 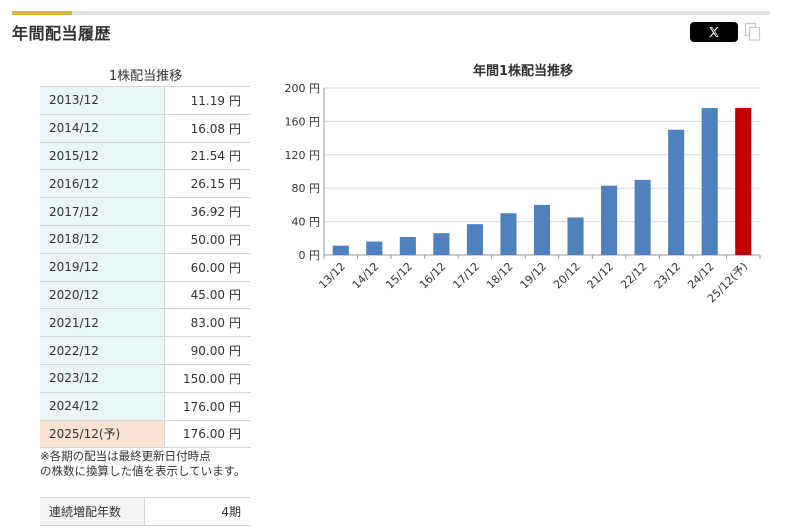 What do you see at coordinates (753, 32) in the screenshot?
I see `copy-icon` at bounding box center [753, 32].